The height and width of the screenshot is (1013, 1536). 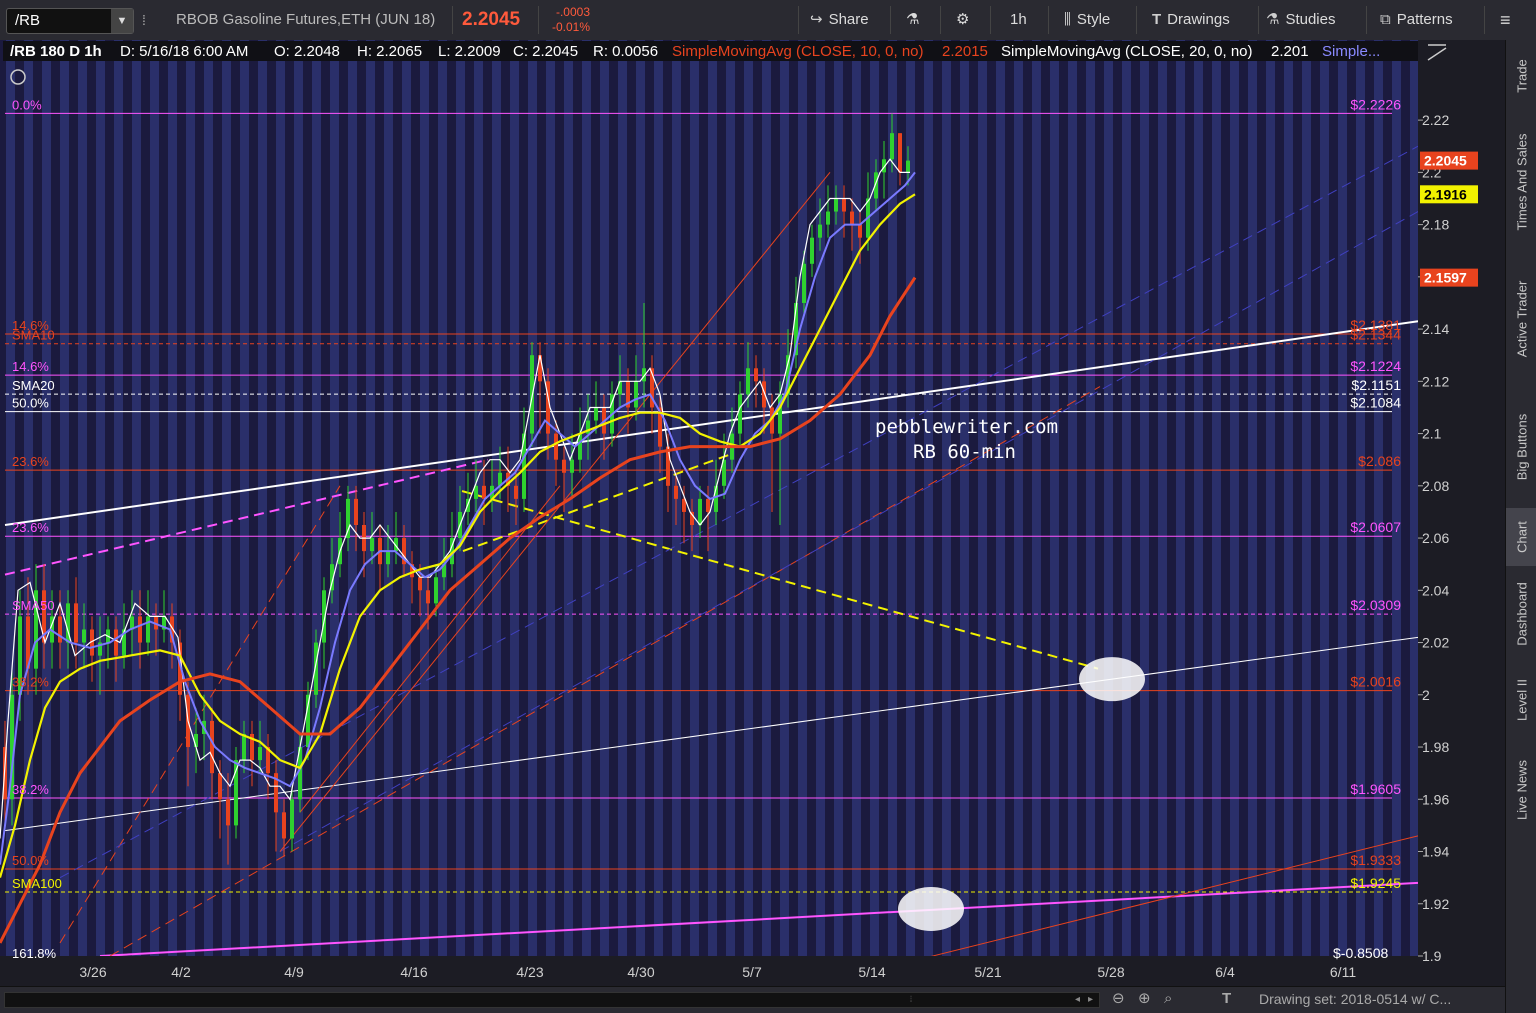 I want to click on magnifier-icon: ⌕, so click(x=1168, y=999).